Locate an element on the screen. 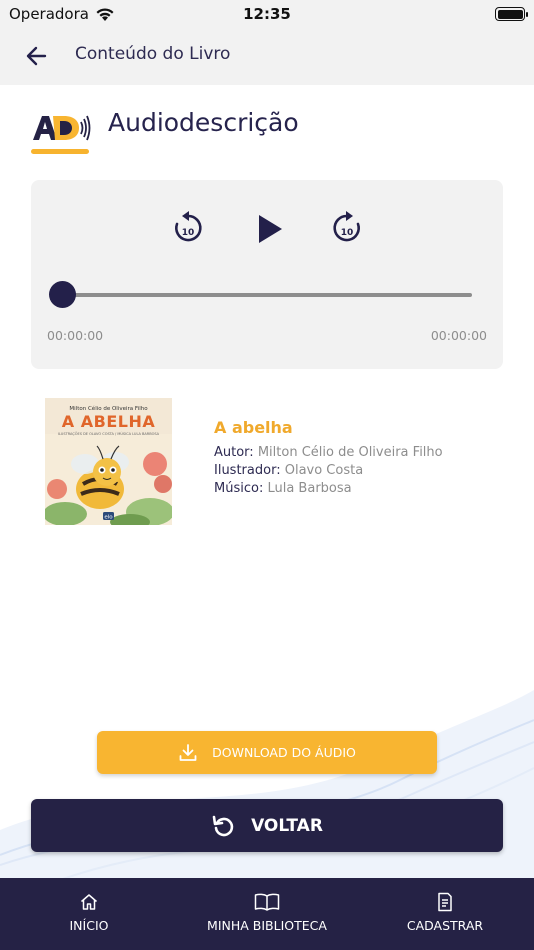 The width and height of the screenshot is (534, 950). author-value: Milton Célio de Oliveira Filho is located at coordinates (350, 452).